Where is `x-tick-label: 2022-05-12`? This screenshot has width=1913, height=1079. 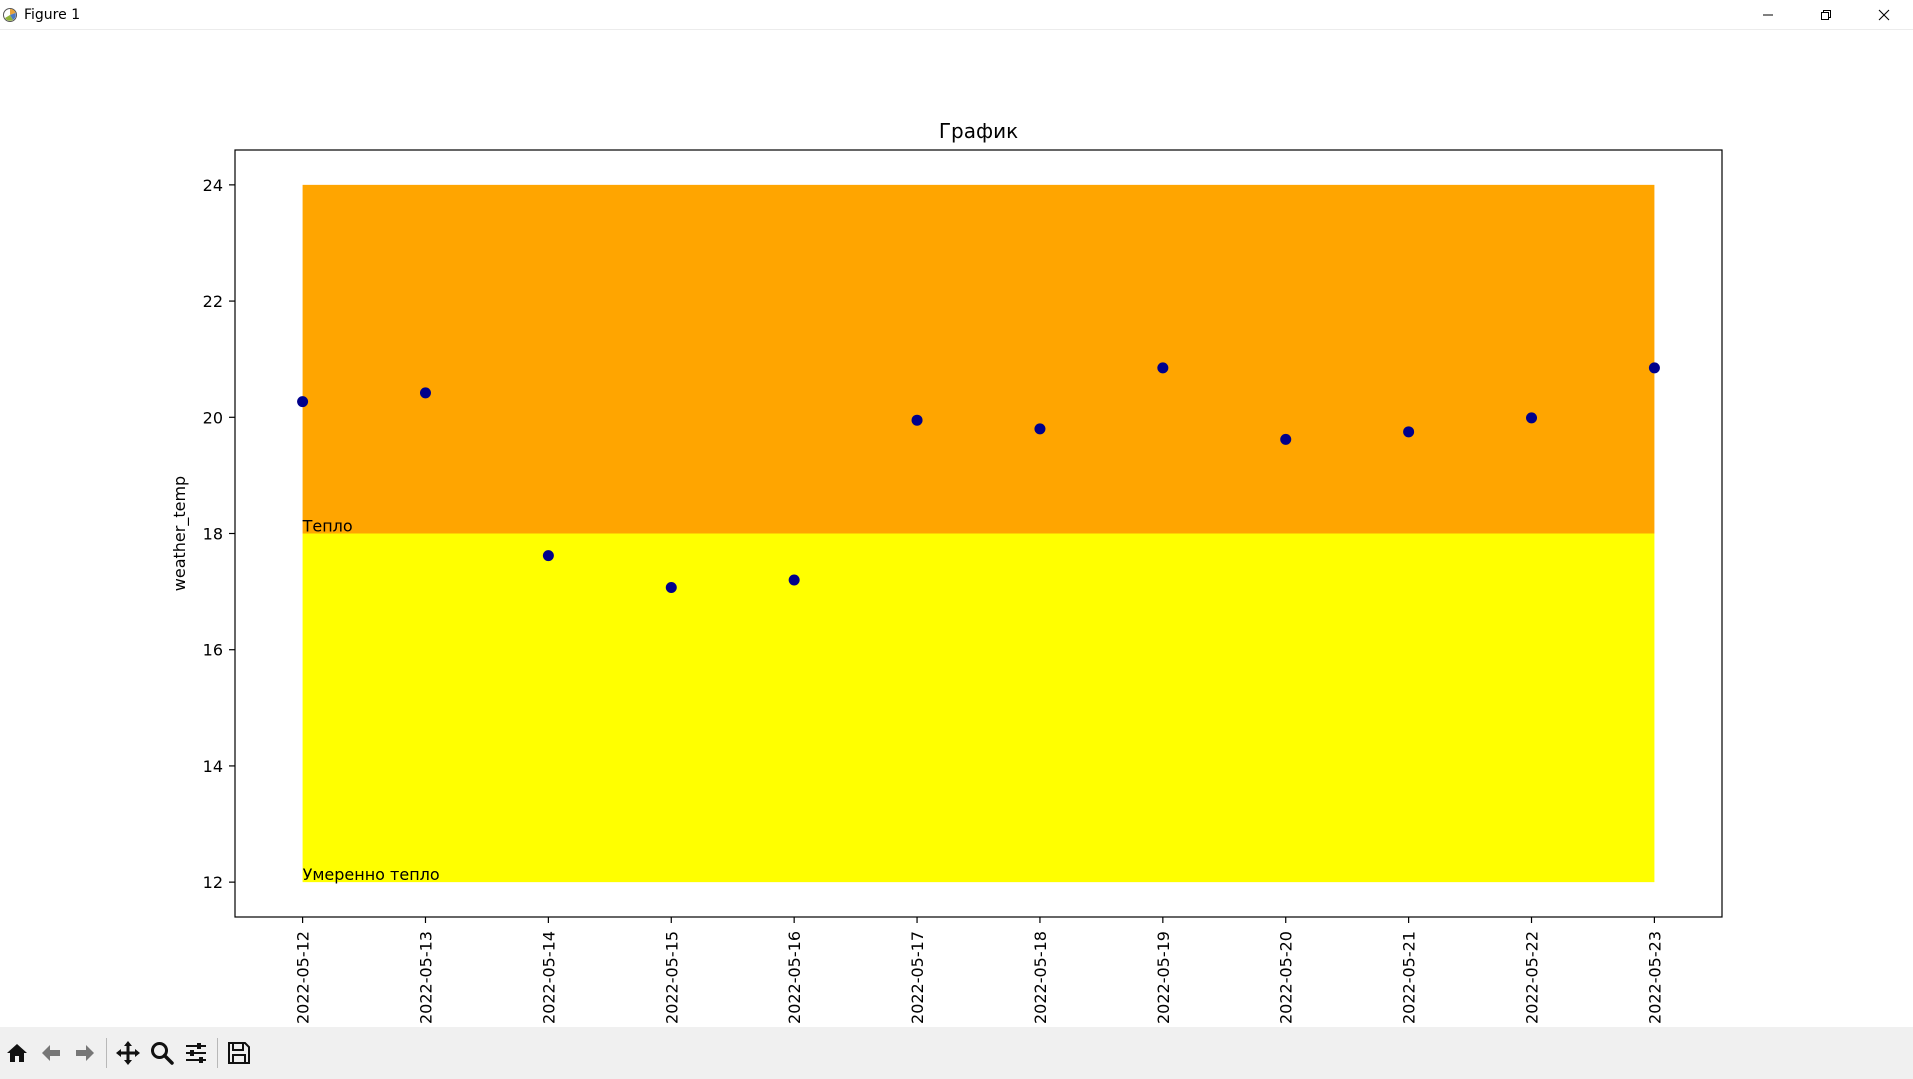 x-tick-label: 2022-05-12 is located at coordinates (303, 977).